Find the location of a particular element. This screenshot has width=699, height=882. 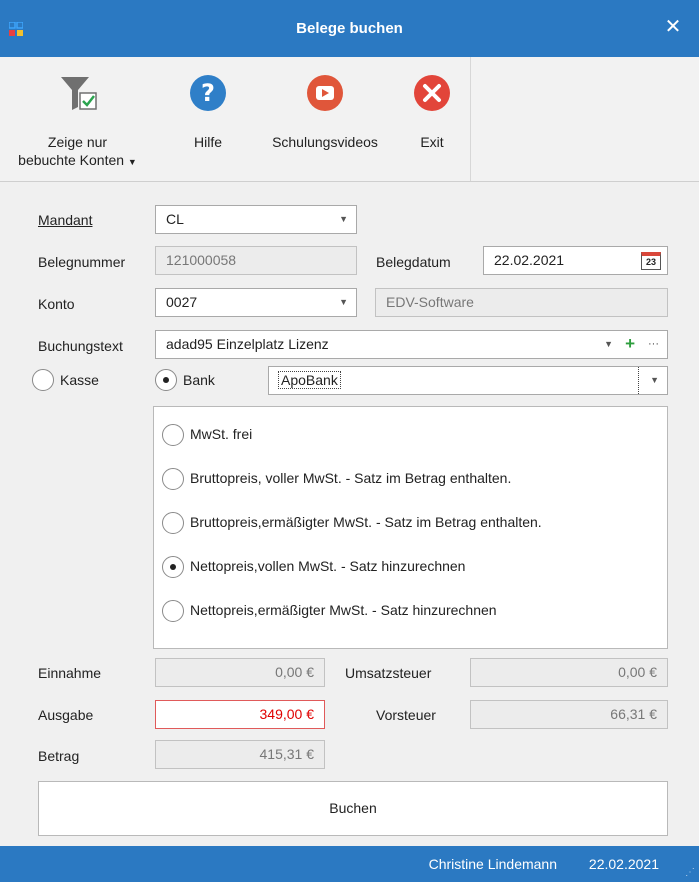

calendar-icon: 23 is located at coordinates (651, 261).